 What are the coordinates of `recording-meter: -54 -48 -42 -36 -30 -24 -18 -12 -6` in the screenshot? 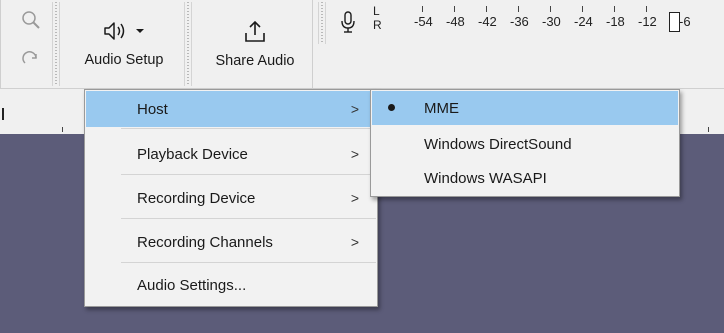 It's located at (555, 23).